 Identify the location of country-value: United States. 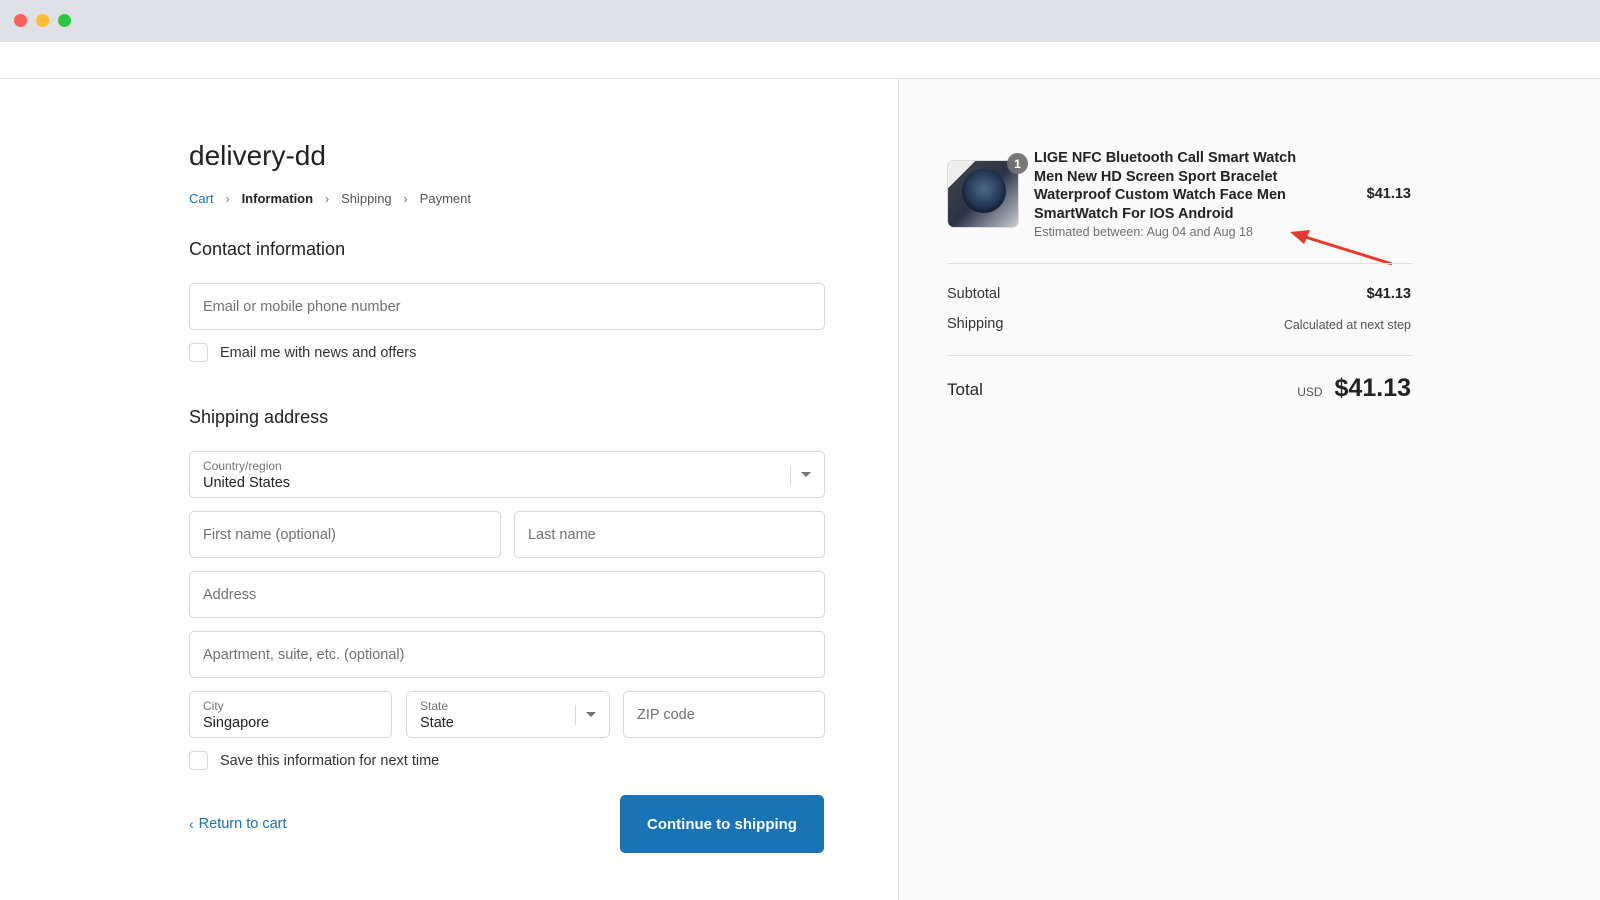
(247, 483).